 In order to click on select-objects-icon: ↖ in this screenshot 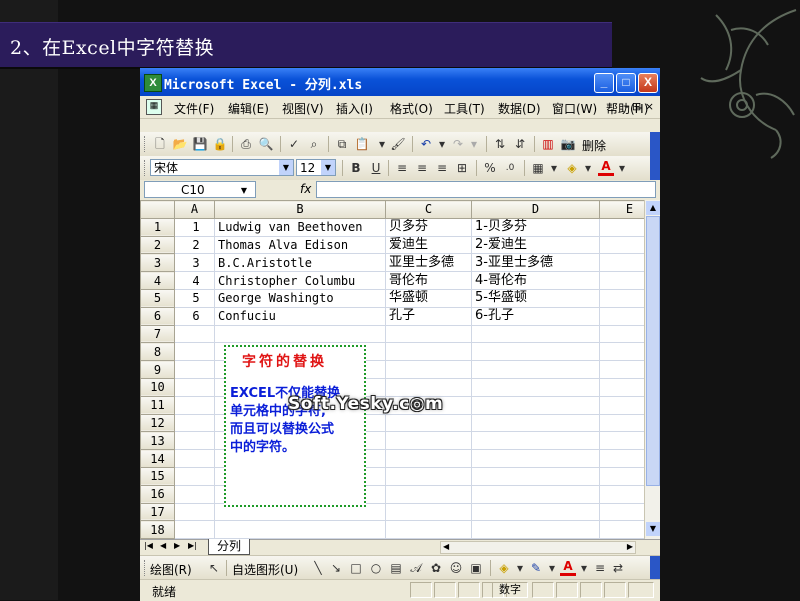, I will do `click(214, 568)`.